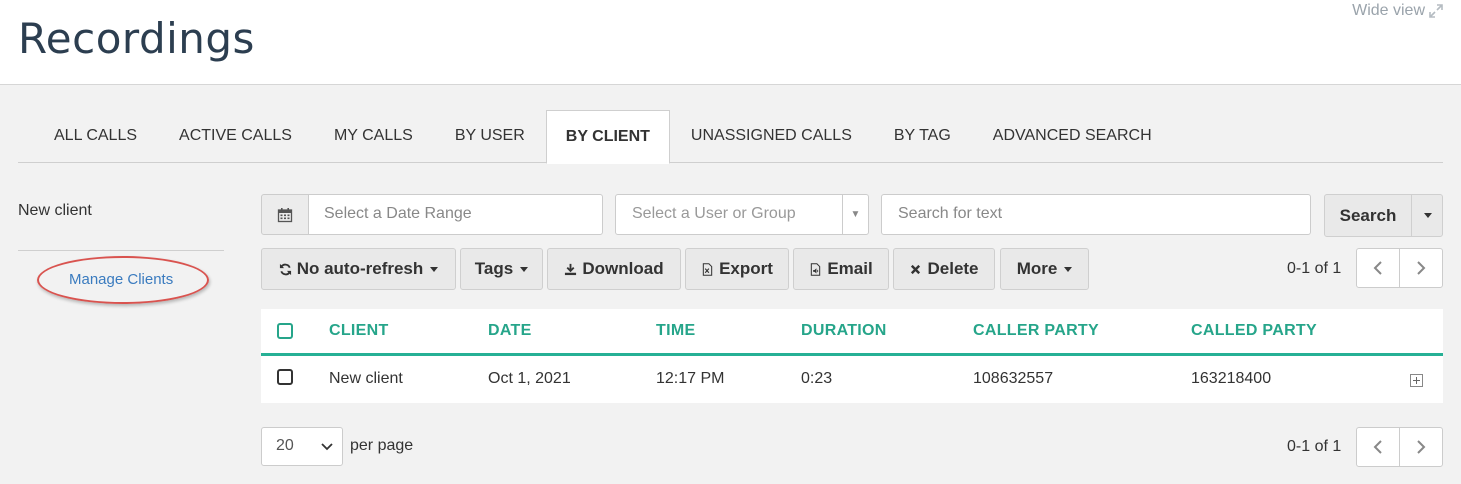  I want to click on wide-view-label: Wide view, so click(1388, 10).